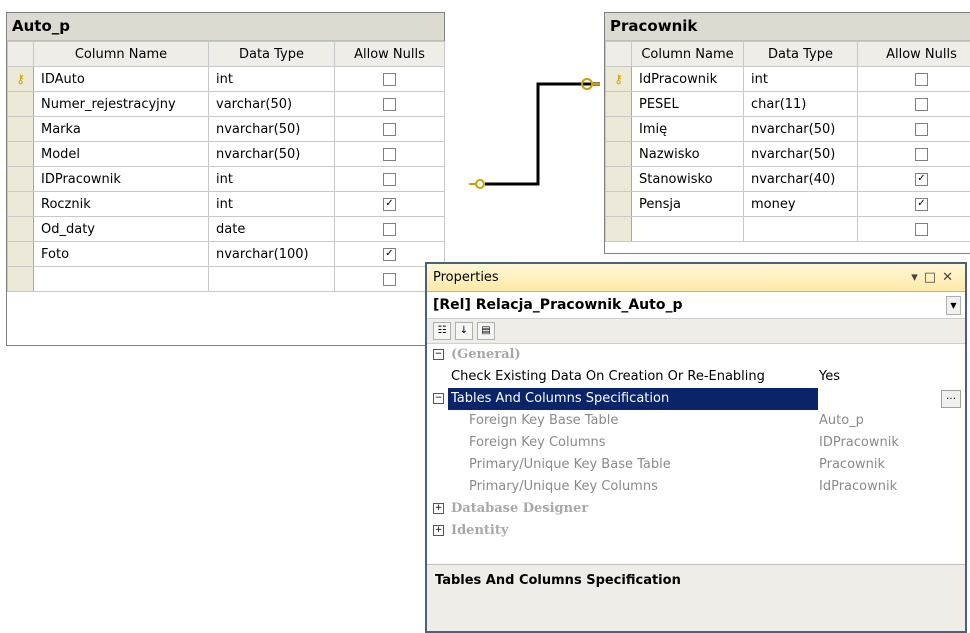 The height and width of the screenshot is (633, 970). I want to click on properties-title-bar: Properties ▾□✕, so click(696, 278).